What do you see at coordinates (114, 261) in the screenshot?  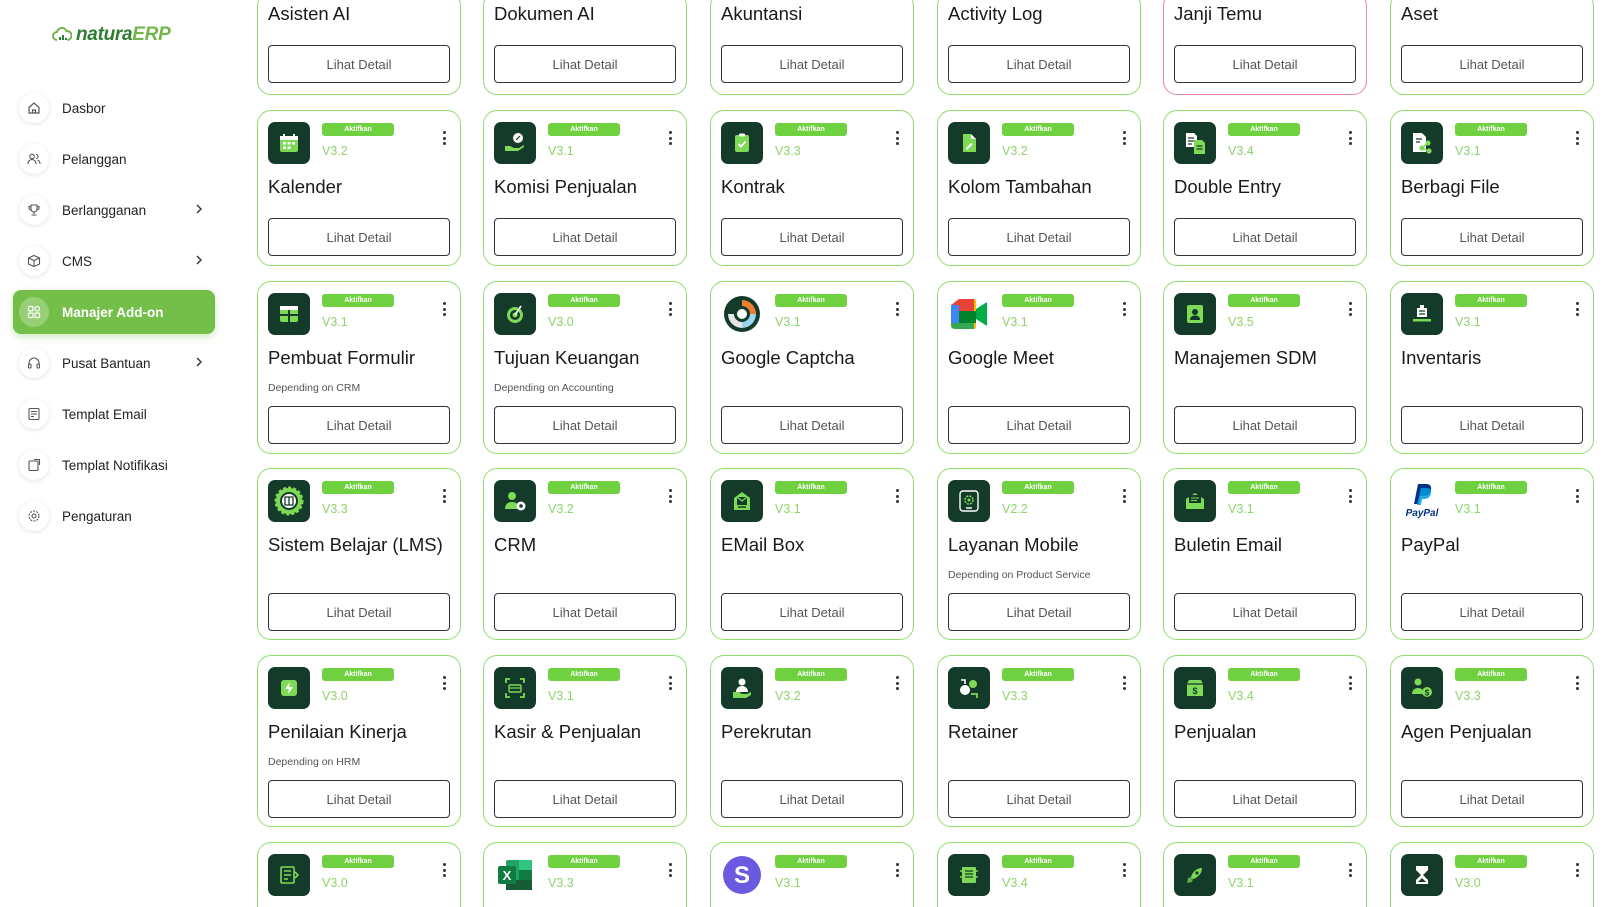 I see `sidebar-item-cms: CMS` at bounding box center [114, 261].